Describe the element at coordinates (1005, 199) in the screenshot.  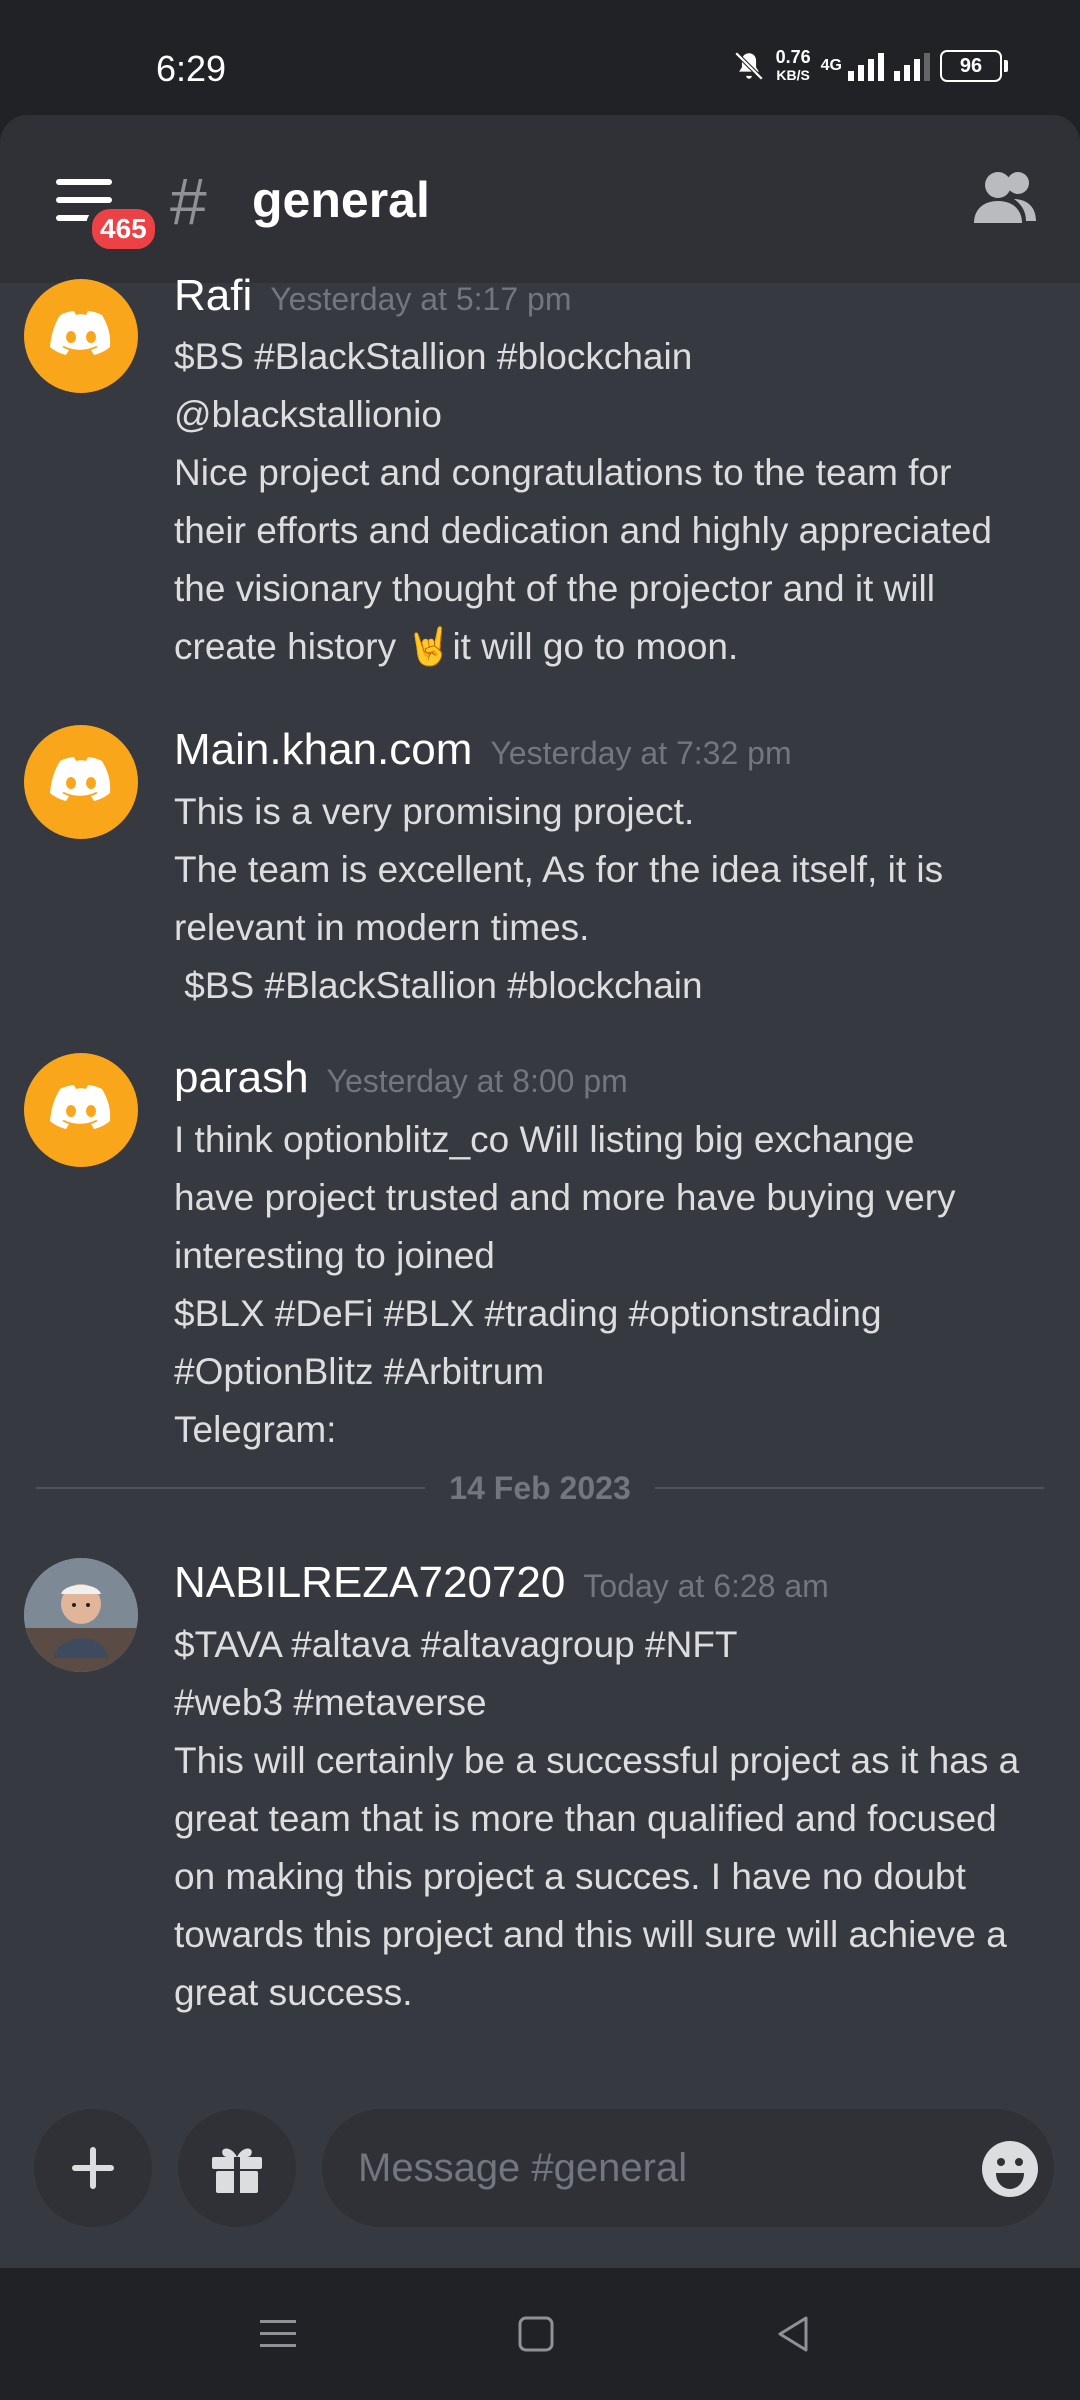
I see `members-icon` at that location.